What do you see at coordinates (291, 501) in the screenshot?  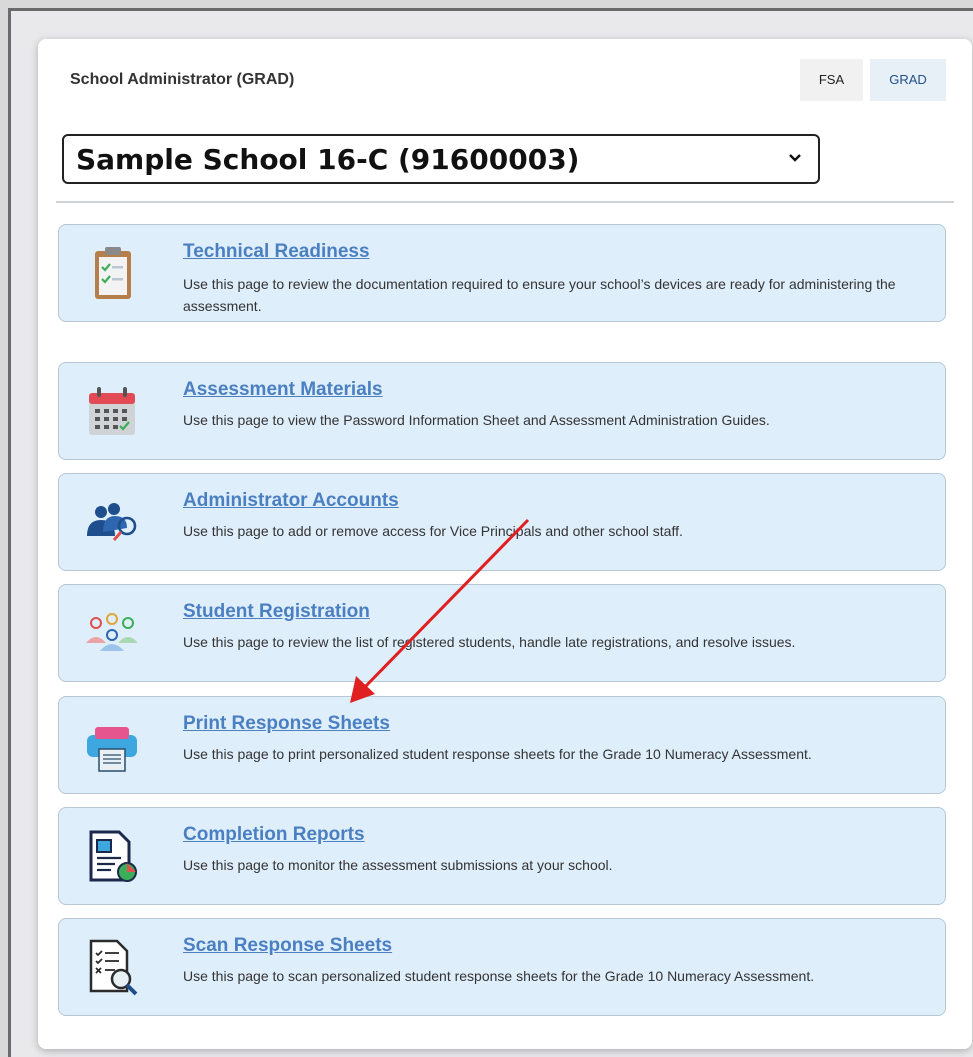 I see `administrator-accounts-link: Administrator Accounts` at bounding box center [291, 501].